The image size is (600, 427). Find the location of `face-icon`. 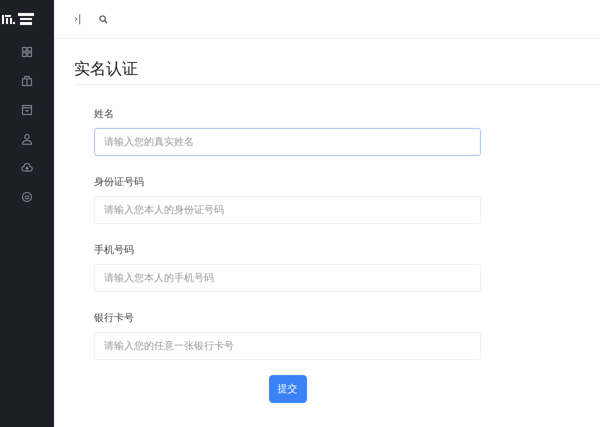

face-icon is located at coordinates (27, 197).